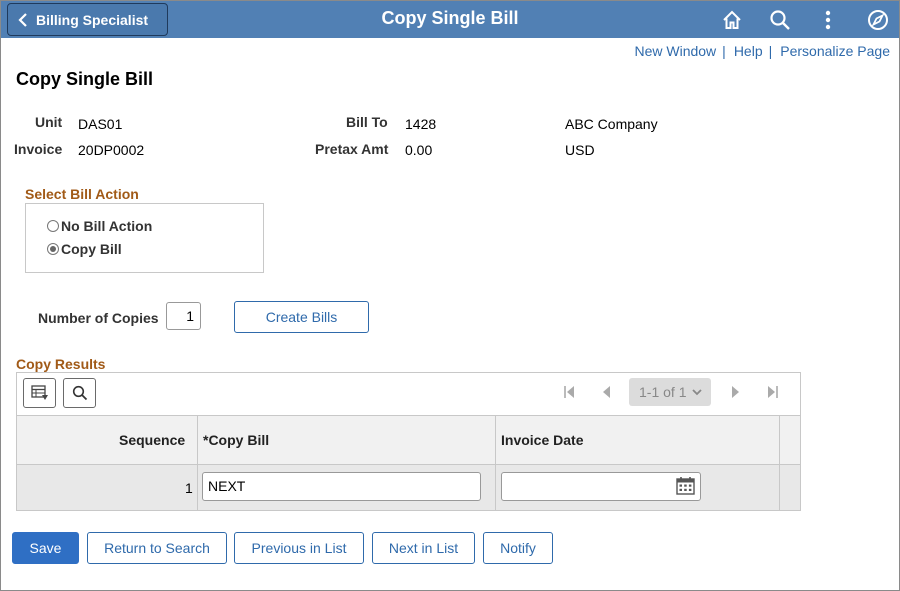 The image size is (900, 591). I want to click on invoice-date-input, so click(601, 486).